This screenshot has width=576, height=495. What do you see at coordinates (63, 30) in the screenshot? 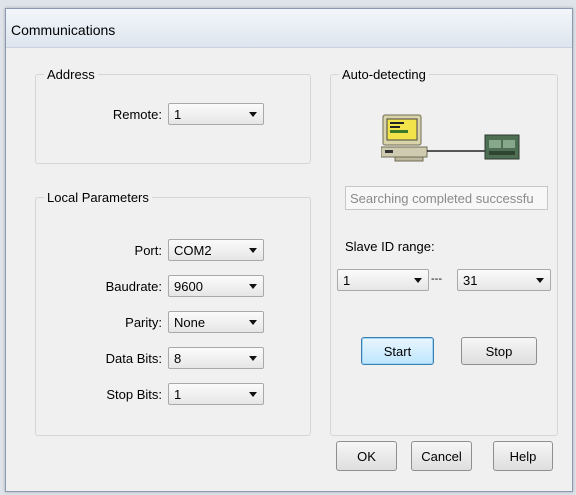
I see `window-title: Communications` at bounding box center [63, 30].